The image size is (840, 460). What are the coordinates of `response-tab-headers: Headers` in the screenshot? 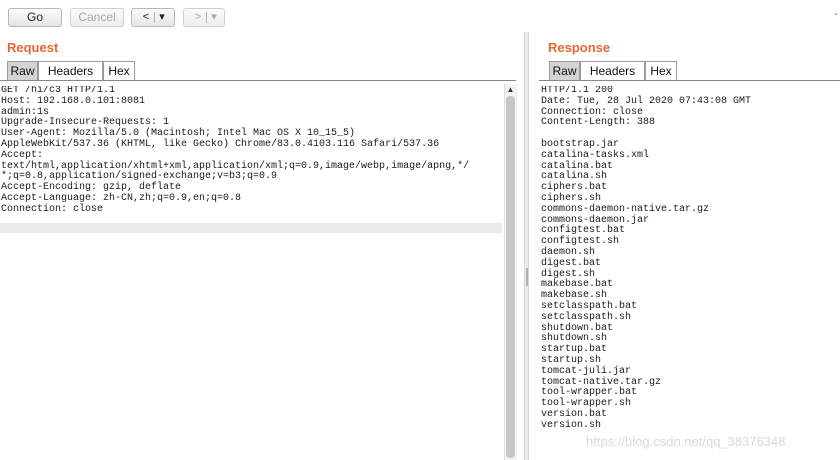 It's located at (612, 70).